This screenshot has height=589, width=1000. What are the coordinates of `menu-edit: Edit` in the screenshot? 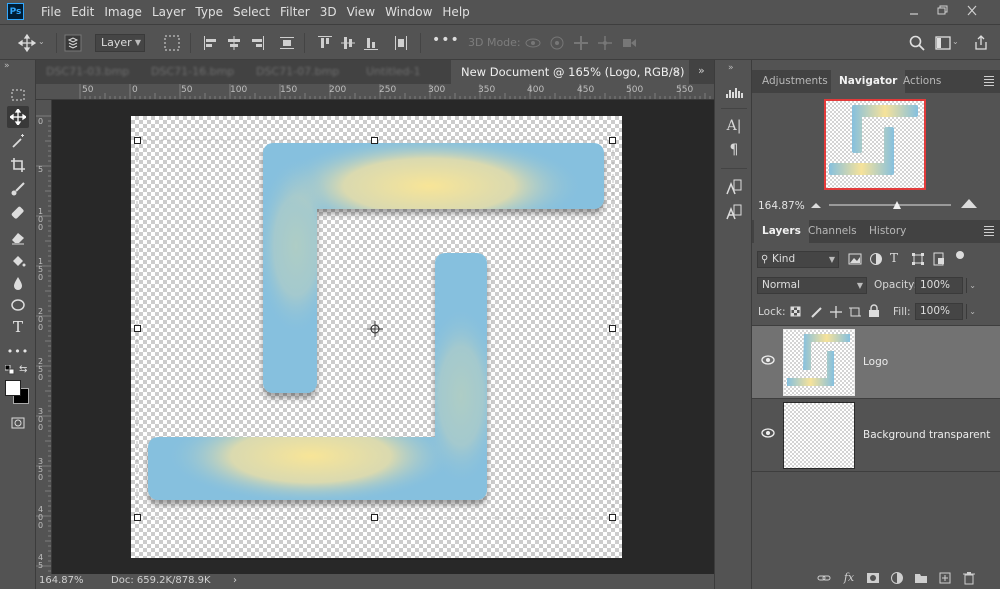 It's located at (82, 12).